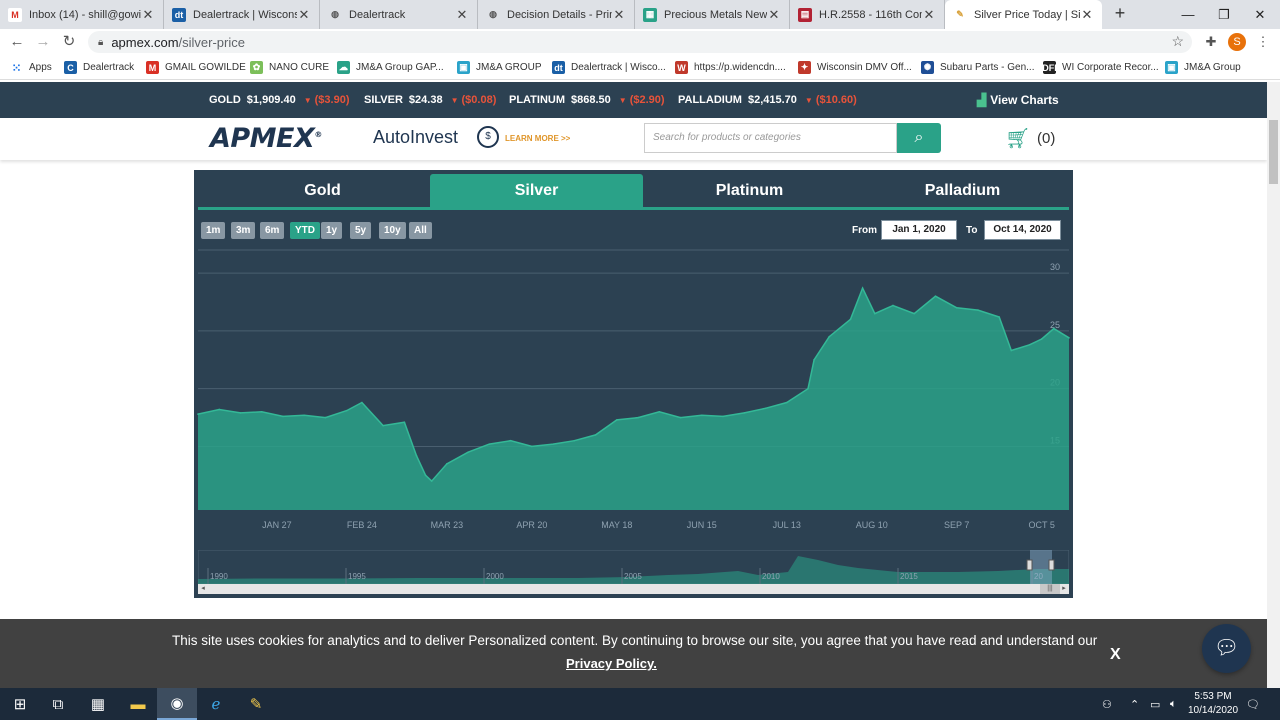  What do you see at coordinates (1213, 704) in the screenshot?
I see `system-clock: 5:53 PM 10/14/2020` at bounding box center [1213, 704].